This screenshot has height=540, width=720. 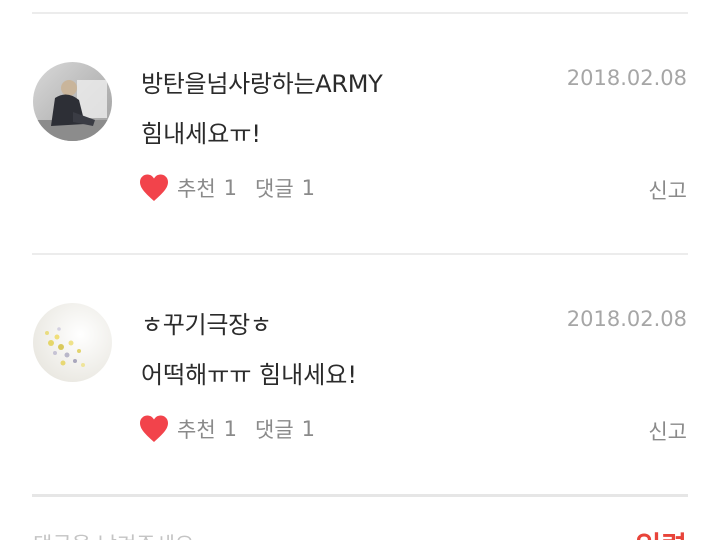 I want to click on comment-input-bar: 댓글을 남겨주세요 입력, so click(x=360, y=518).